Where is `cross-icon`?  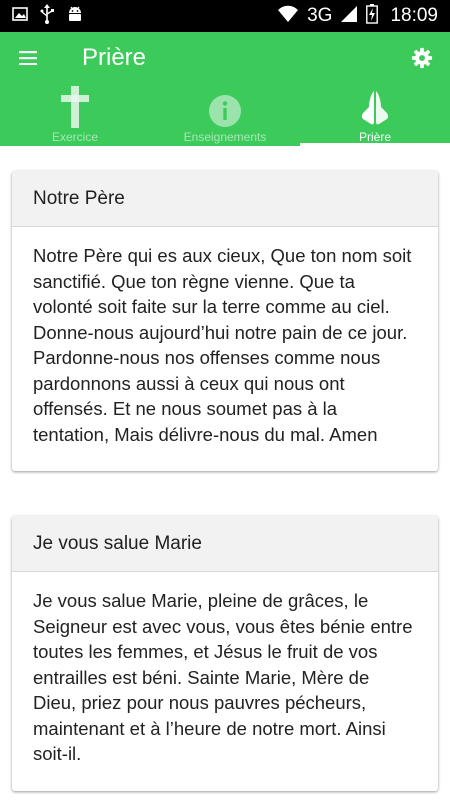
cross-icon is located at coordinates (75, 107).